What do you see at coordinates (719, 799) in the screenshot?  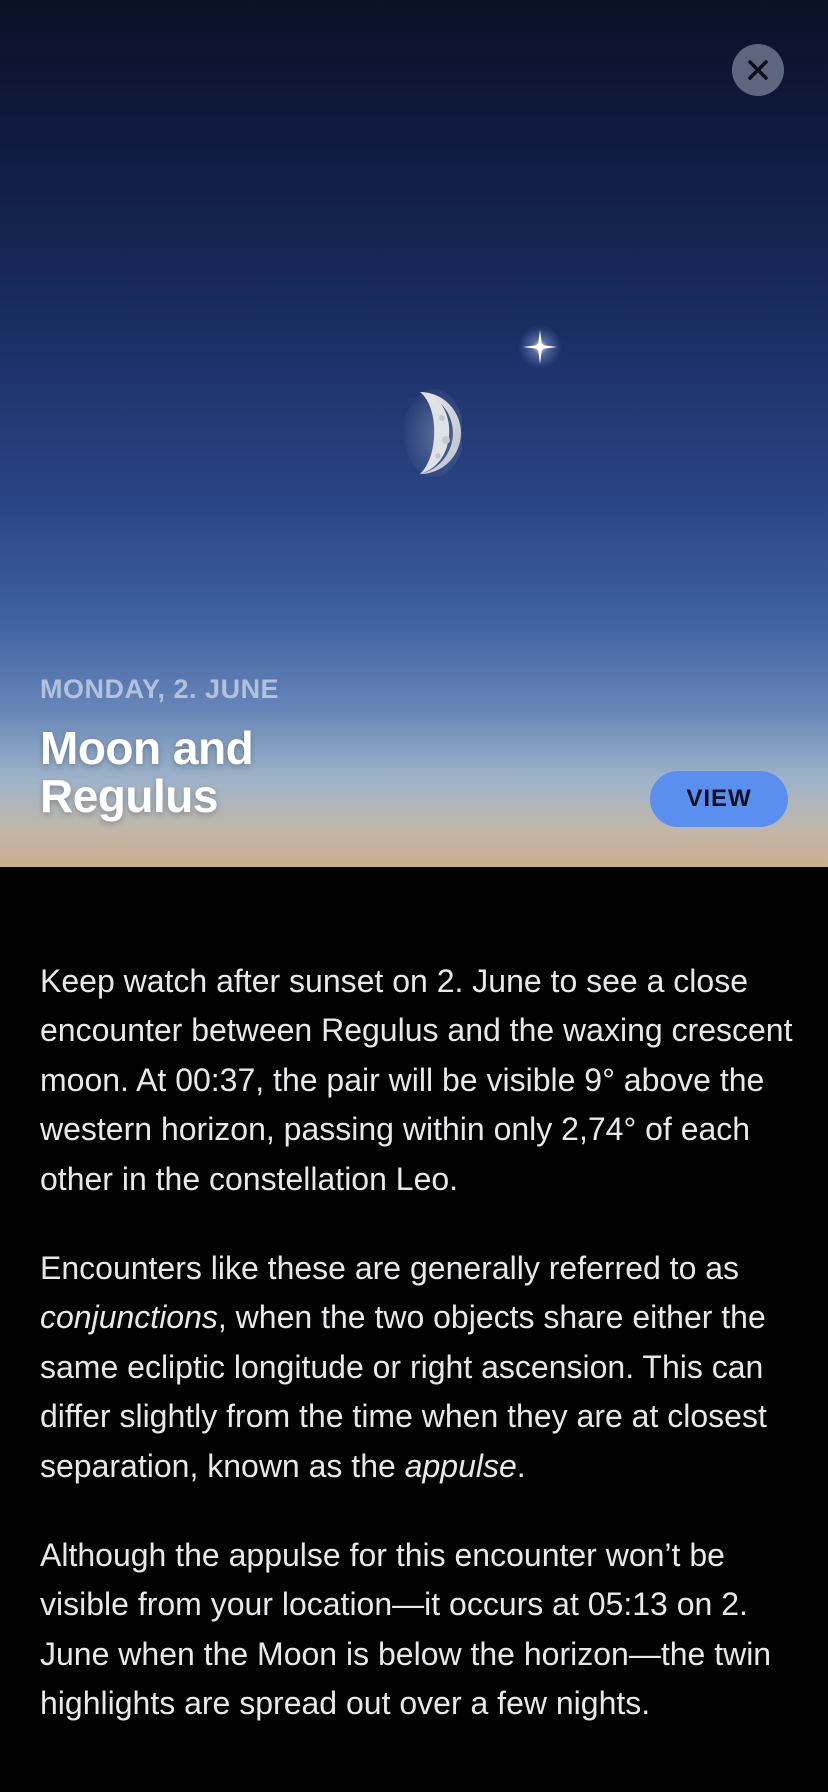 I see `view-button: VIEW` at bounding box center [719, 799].